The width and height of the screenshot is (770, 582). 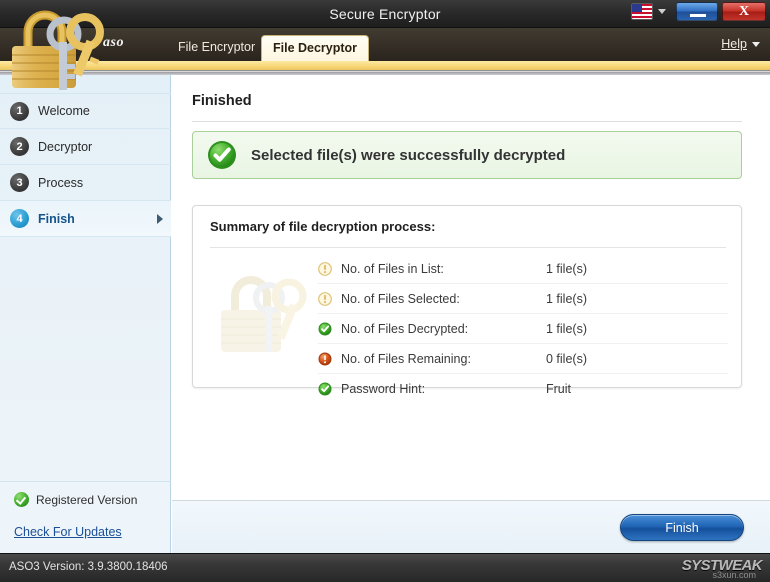 I want to click on alert-icon, so click(x=325, y=359).